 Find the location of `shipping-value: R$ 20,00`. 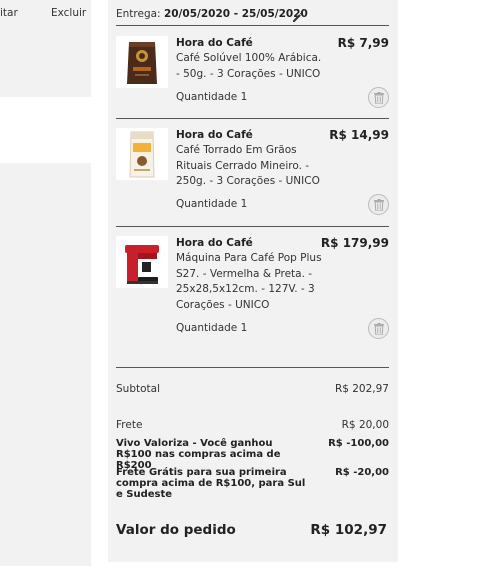

shipping-value: R$ 20,00 is located at coordinates (365, 425).